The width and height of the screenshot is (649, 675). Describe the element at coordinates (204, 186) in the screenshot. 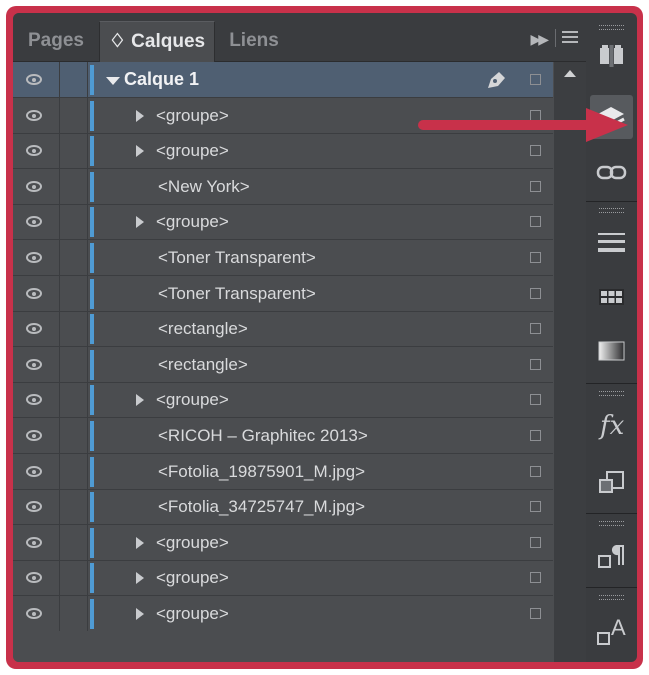

I see `layer-label: <New York>` at that location.